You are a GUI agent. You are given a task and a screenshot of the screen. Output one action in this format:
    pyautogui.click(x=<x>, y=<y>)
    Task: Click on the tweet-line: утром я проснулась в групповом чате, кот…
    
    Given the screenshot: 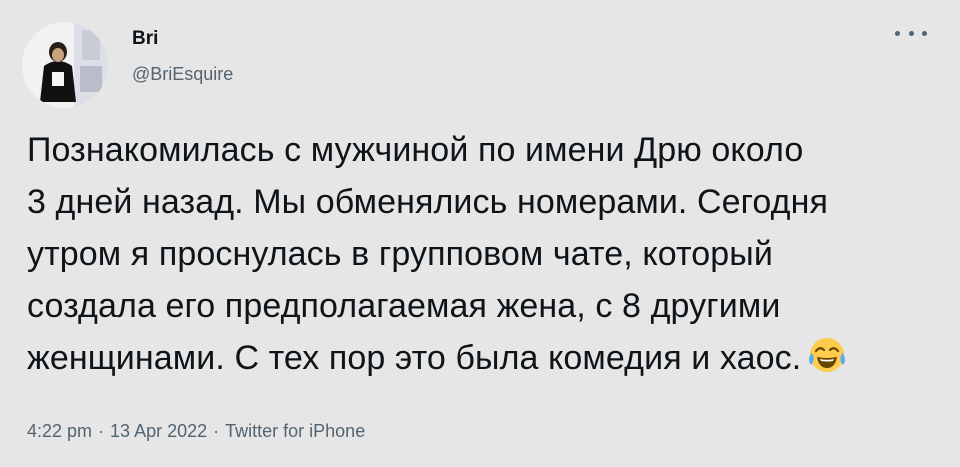 What is the action you would take?
    pyautogui.click(x=400, y=254)
    